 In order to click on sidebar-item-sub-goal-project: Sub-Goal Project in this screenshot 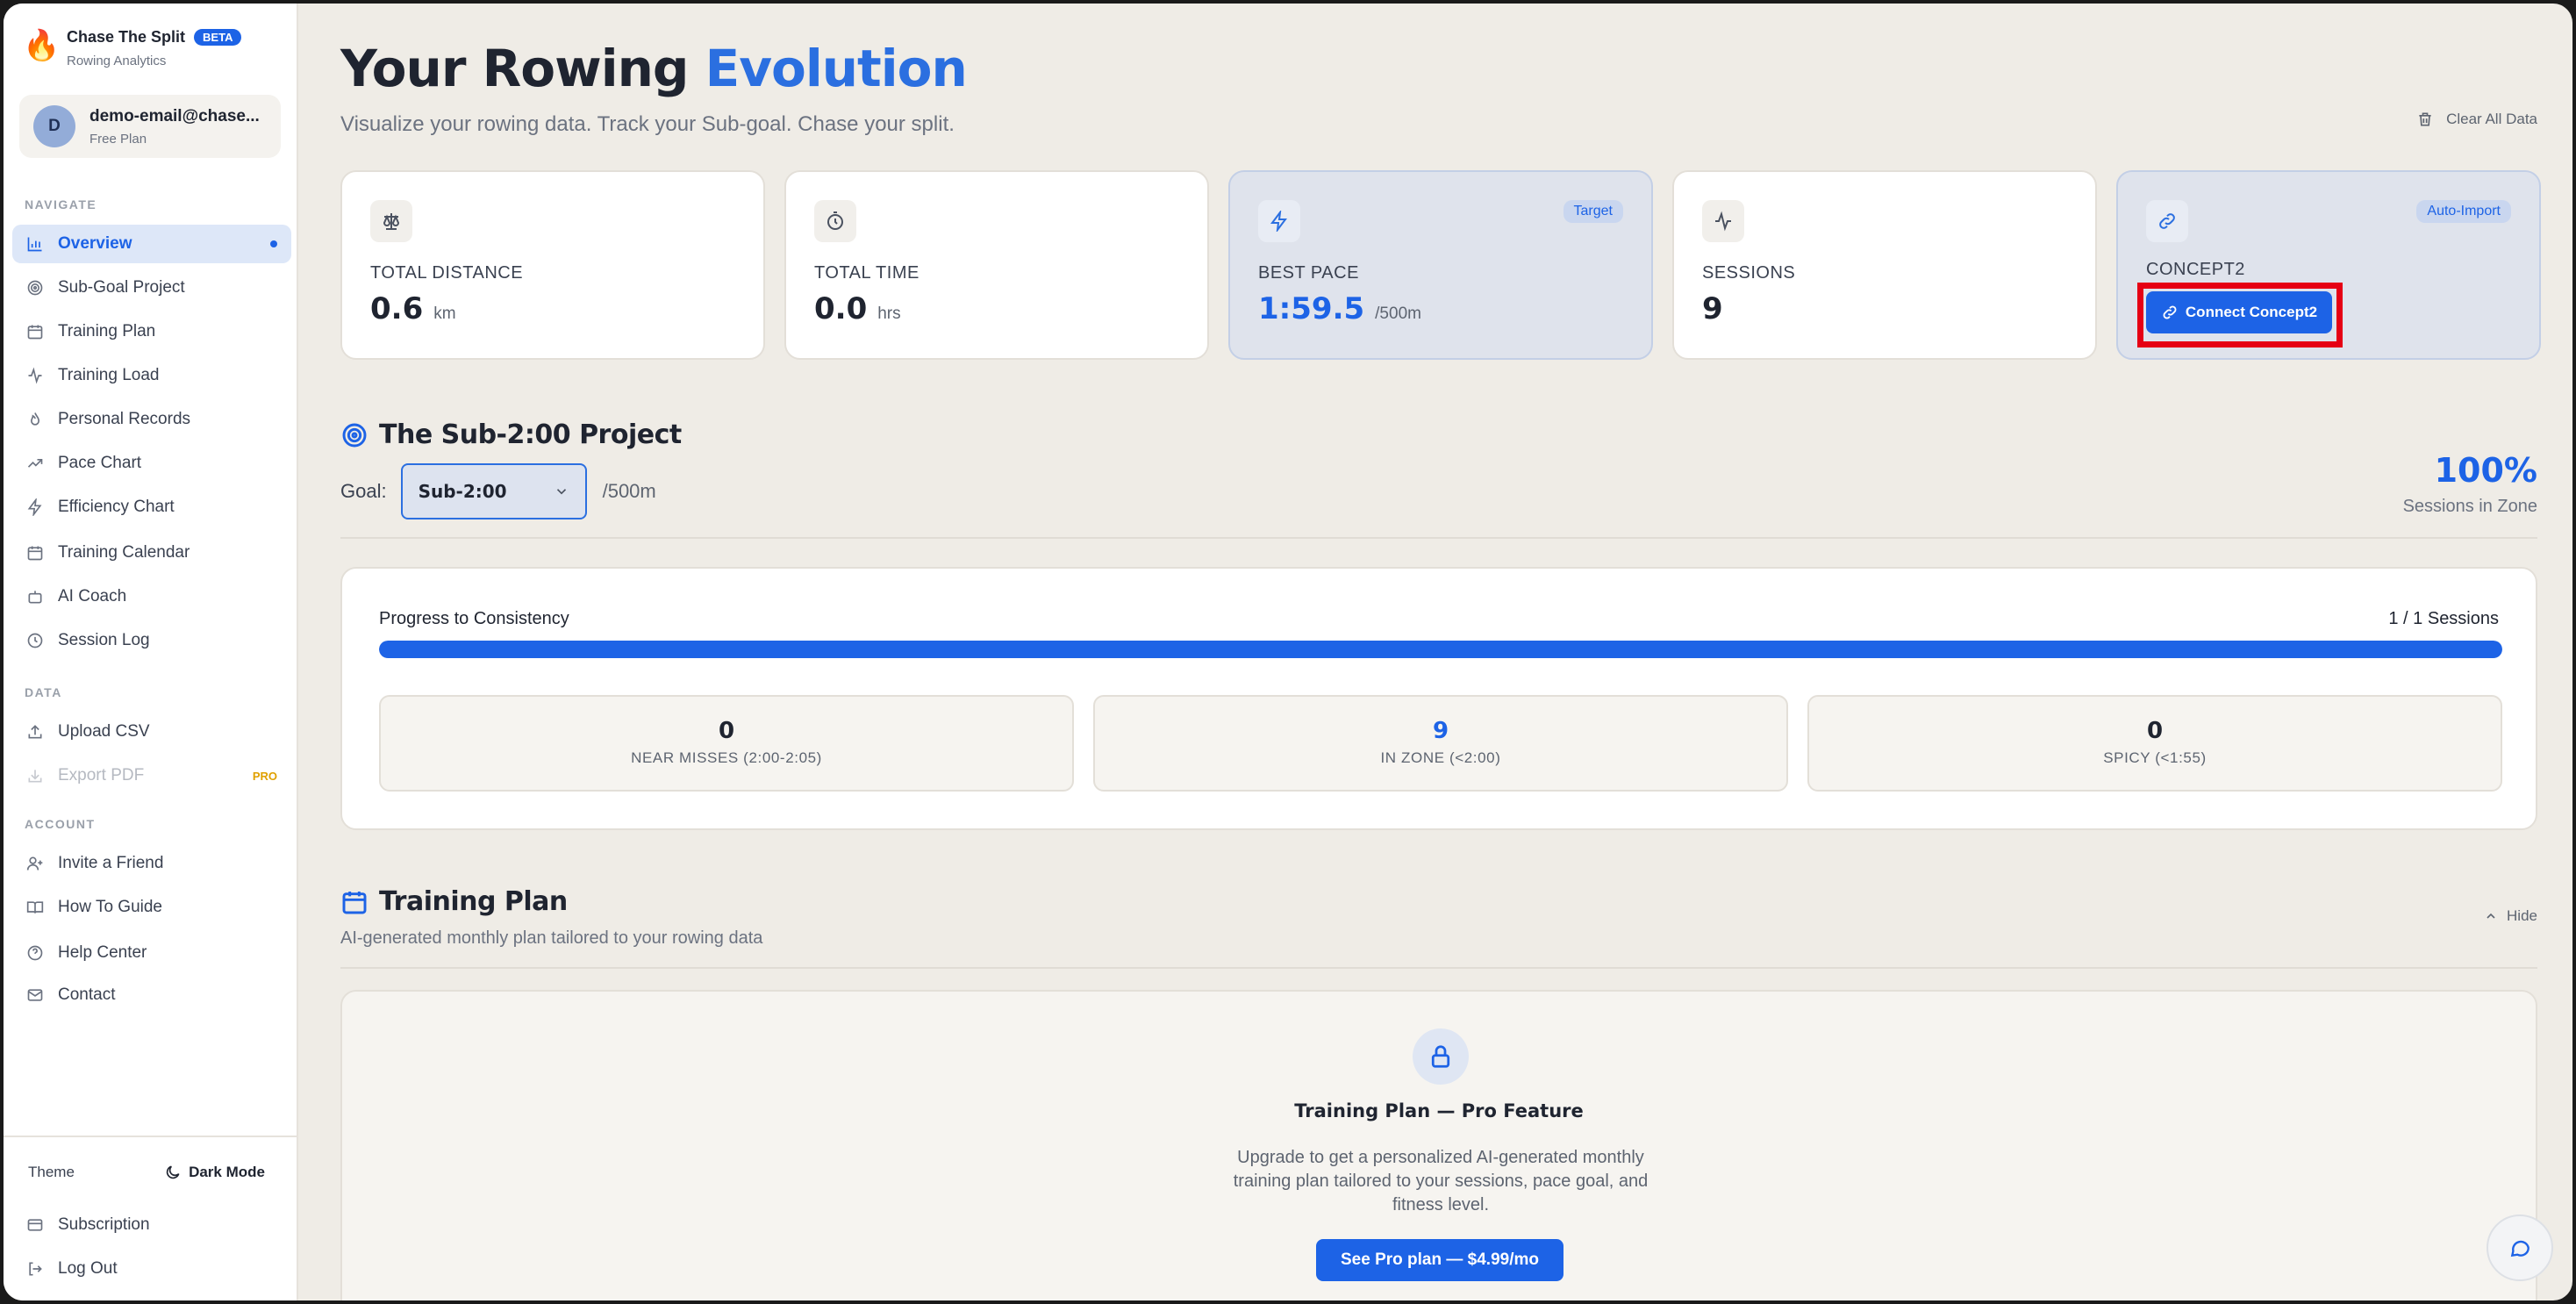, I will do `click(151, 288)`.